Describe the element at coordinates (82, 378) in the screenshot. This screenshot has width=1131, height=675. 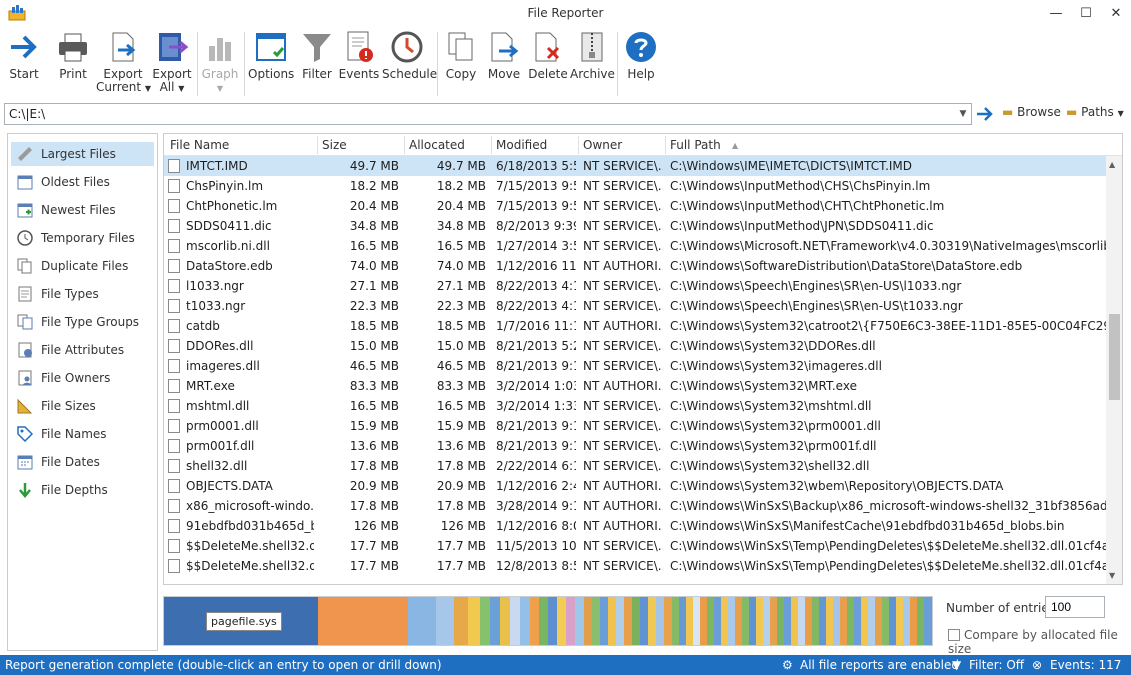
I see `nav-item-file-owners: File Owners` at that location.